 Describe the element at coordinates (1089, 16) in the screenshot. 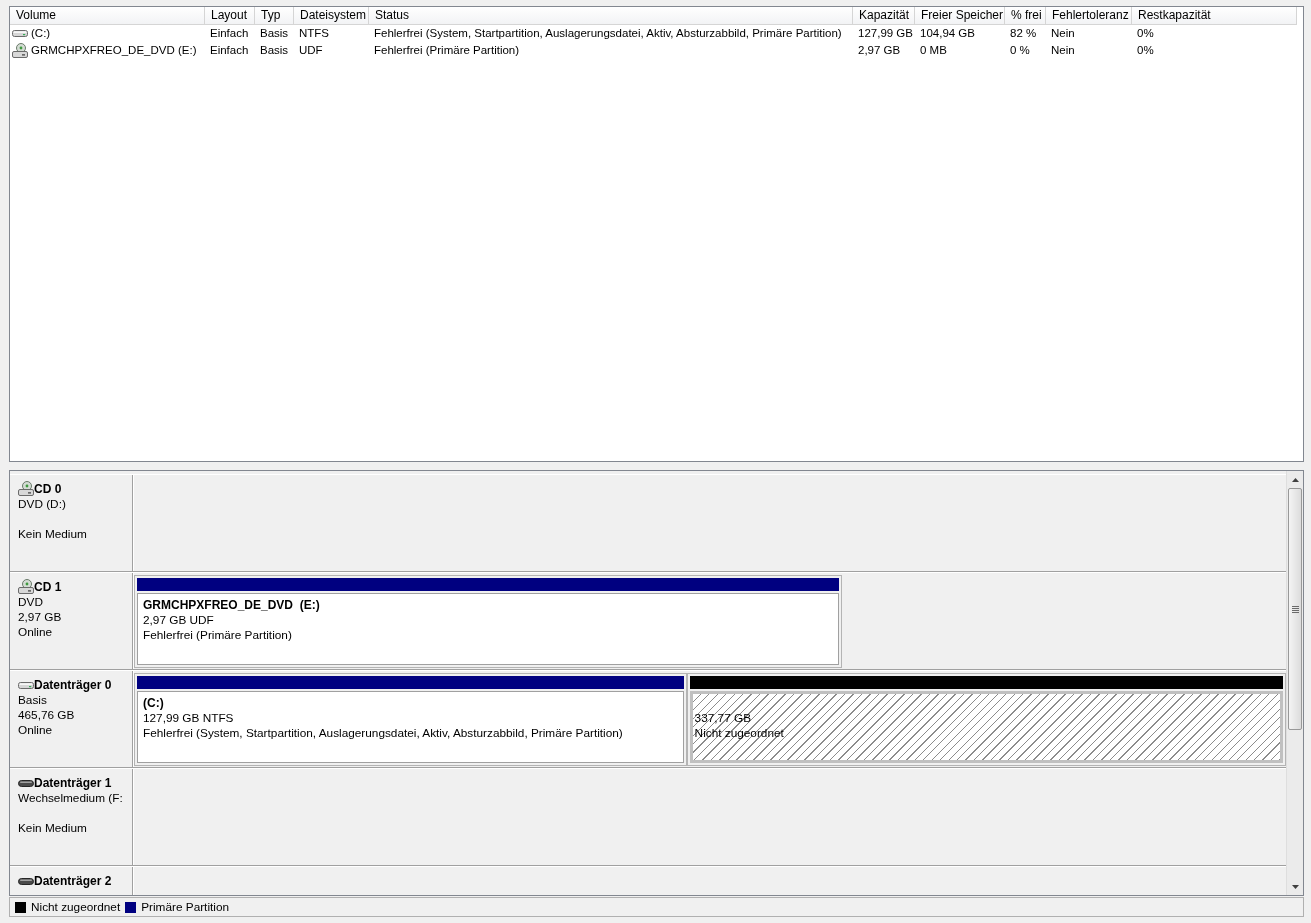

I see `column-header: Fehlertoleranz` at that location.